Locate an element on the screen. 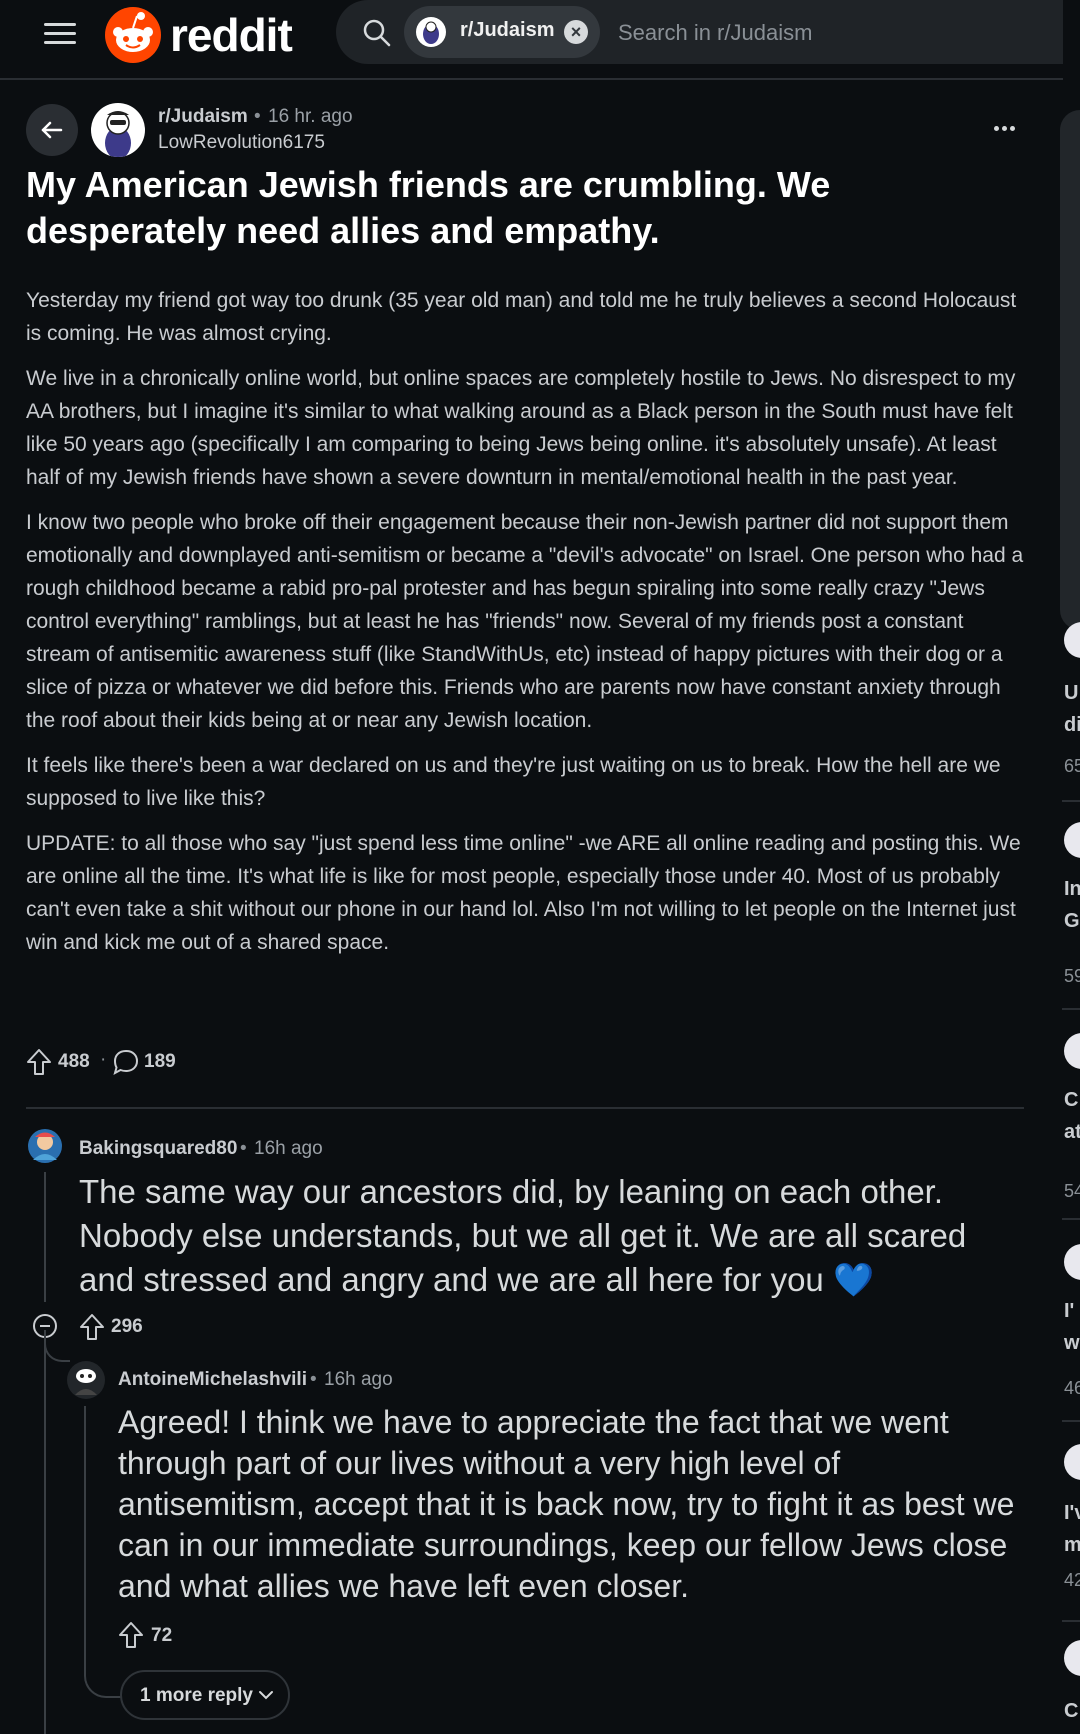 The height and width of the screenshot is (1734, 1080). related-post-item: U di 65 is located at coordinates (1072, 702).